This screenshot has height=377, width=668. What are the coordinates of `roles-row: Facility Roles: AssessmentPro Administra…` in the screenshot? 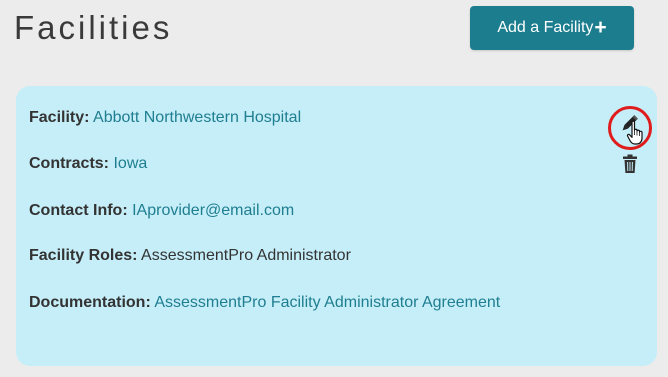 It's located at (190, 255).